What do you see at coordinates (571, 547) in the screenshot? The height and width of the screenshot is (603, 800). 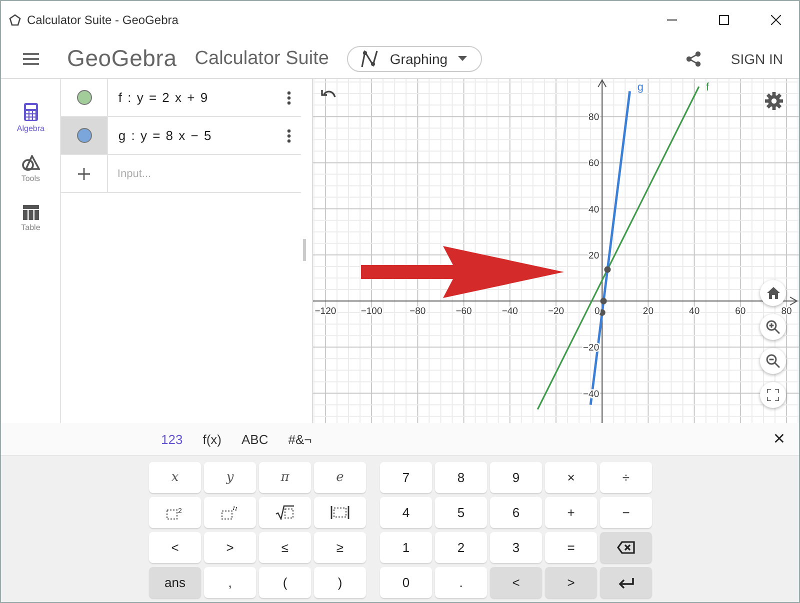 I see `key-button: =` at bounding box center [571, 547].